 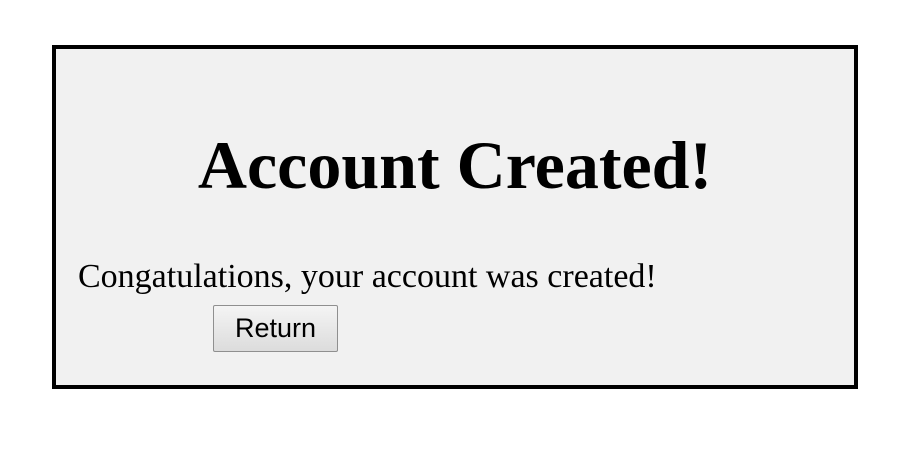 What do you see at coordinates (275, 328) in the screenshot?
I see `return-button: Return` at bounding box center [275, 328].